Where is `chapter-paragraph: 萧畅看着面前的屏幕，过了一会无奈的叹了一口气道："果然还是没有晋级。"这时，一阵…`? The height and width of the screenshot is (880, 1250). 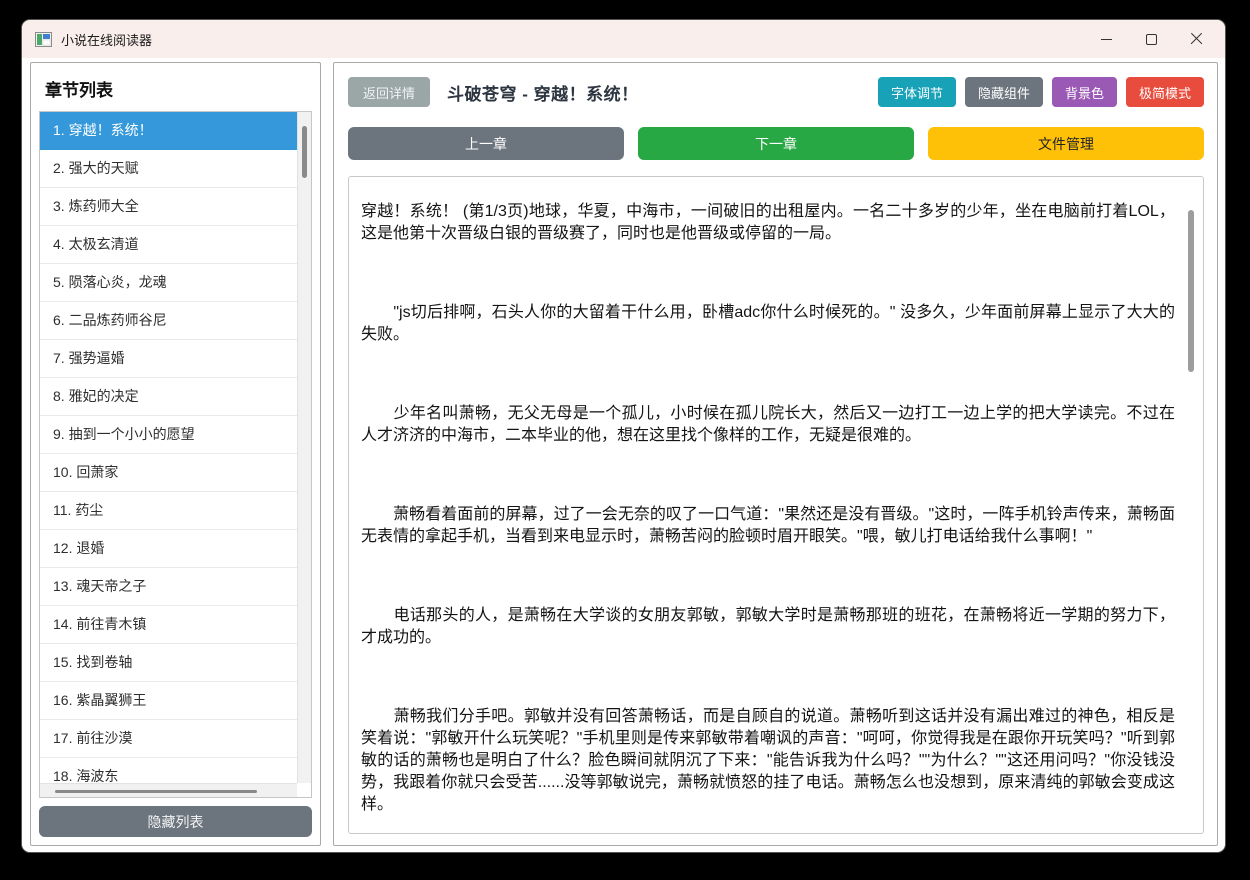
chapter-paragraph: 萧畅看着面前的屏幕，过了一会无奈的叹了一口气道："果然还是没有晋级。"这时，一阵… is located at coordinates (768, 525).